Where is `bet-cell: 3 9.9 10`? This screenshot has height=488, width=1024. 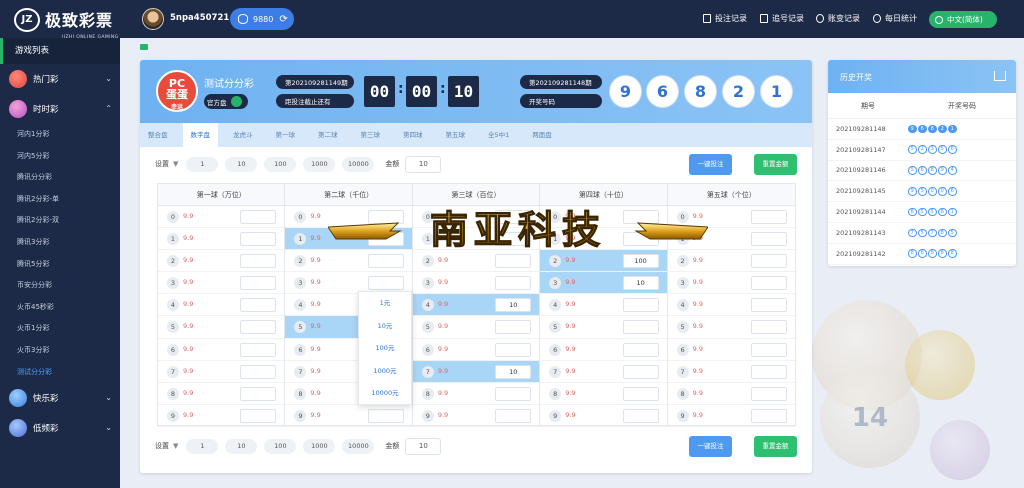
bet-cell: 3 9.9 10 is located at coordinates (603, 283).